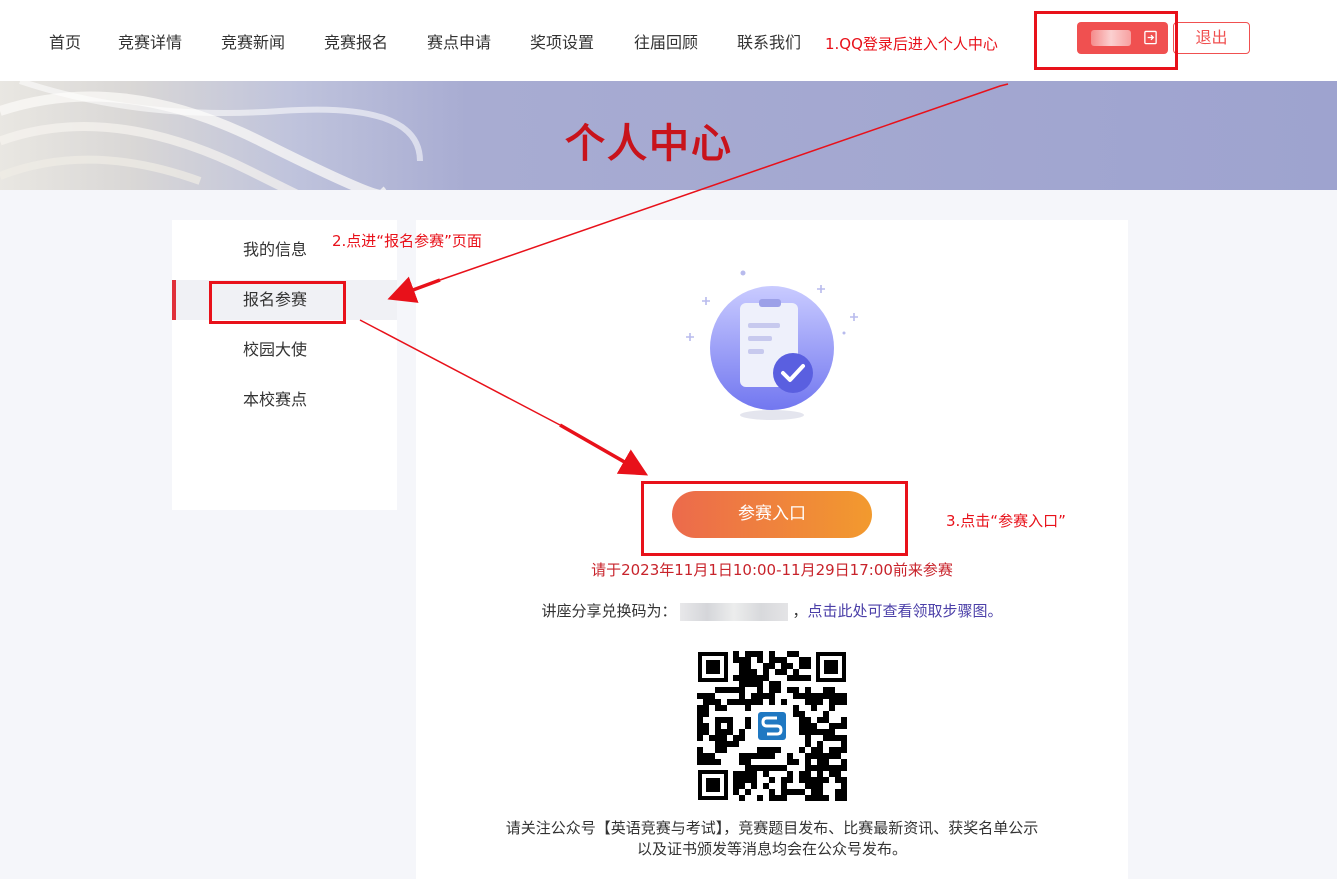 This screenshot has width=1337, height=879. What do you see at coordinates (284, 400) in the screenshot?
I see `sidebar-item-school-venue: 本校赛点` at bounding box center [284, 400].